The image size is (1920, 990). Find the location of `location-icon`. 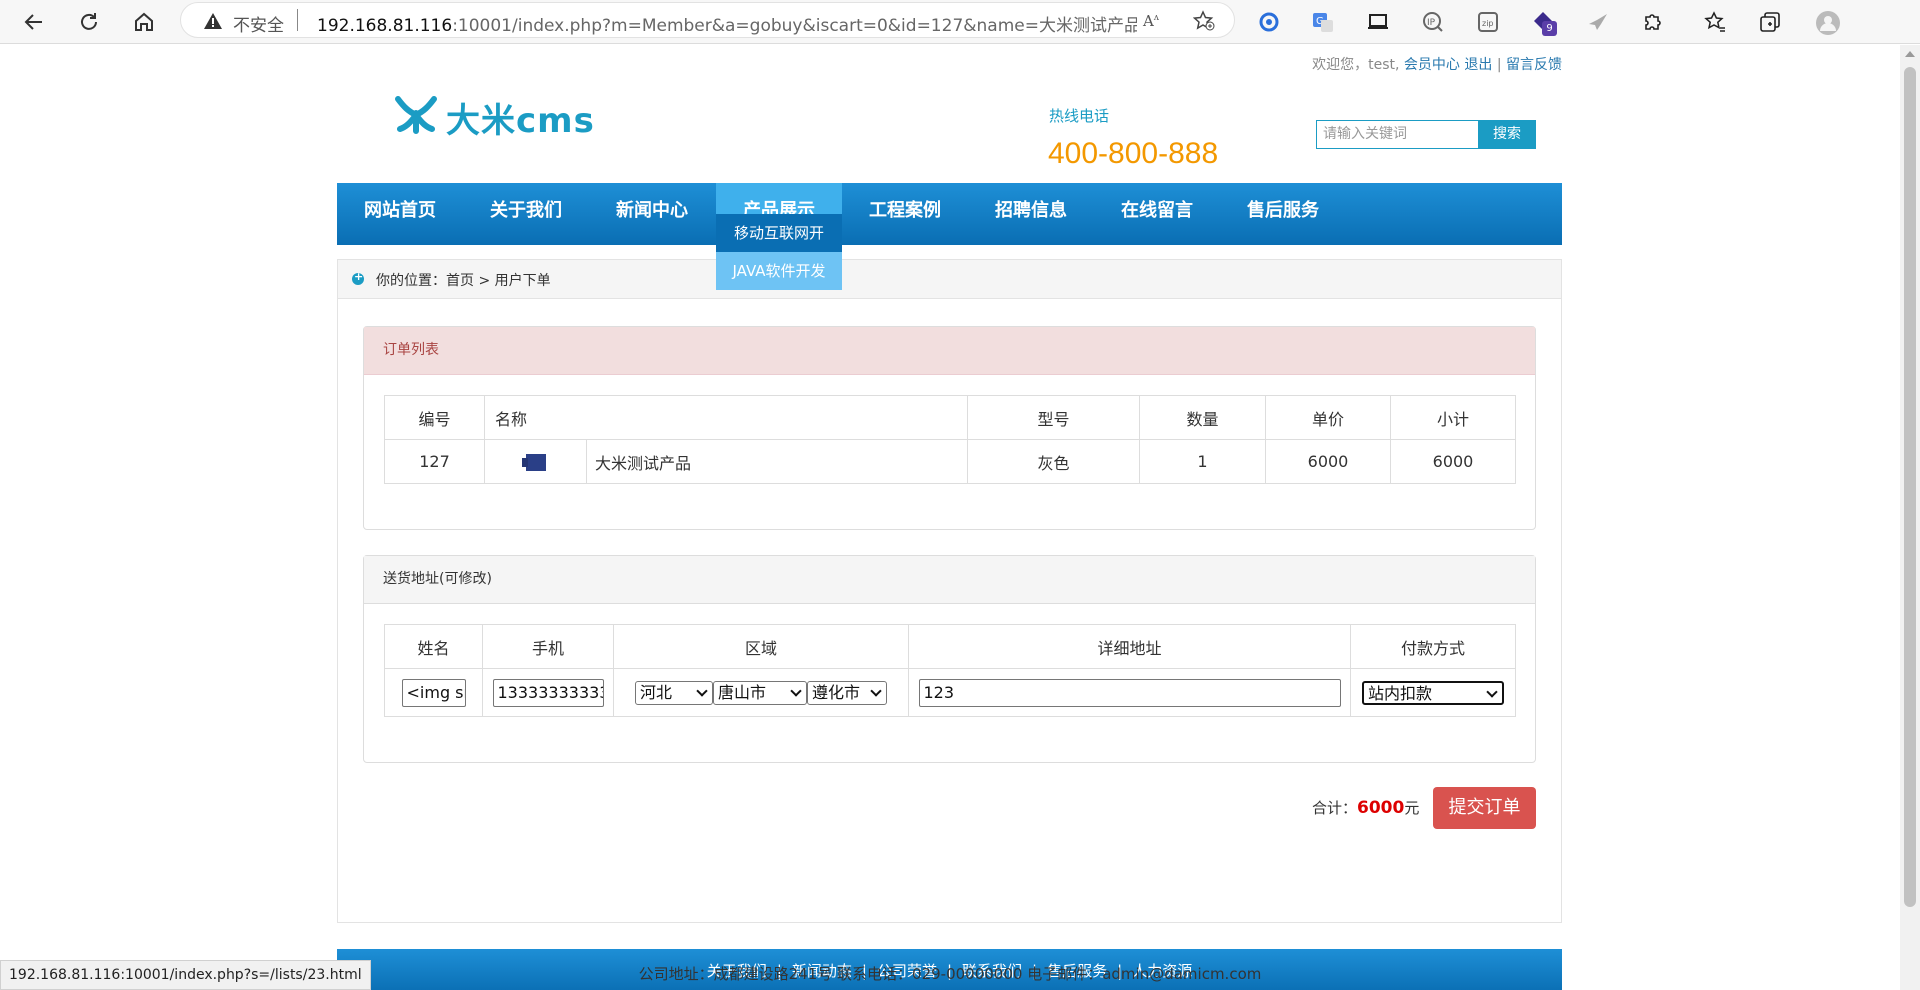

location-icon is located at coordinates (358, 277).